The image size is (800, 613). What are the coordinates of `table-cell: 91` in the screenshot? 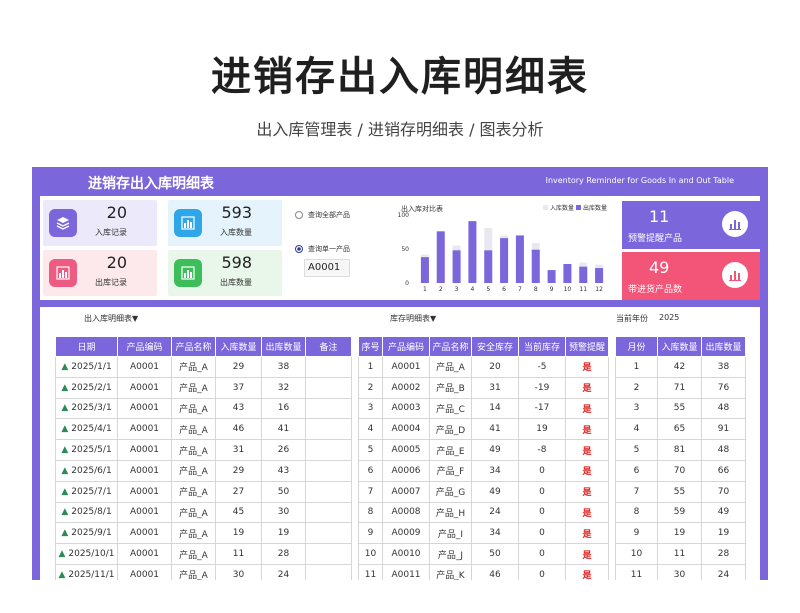 It's located at (723, 429).